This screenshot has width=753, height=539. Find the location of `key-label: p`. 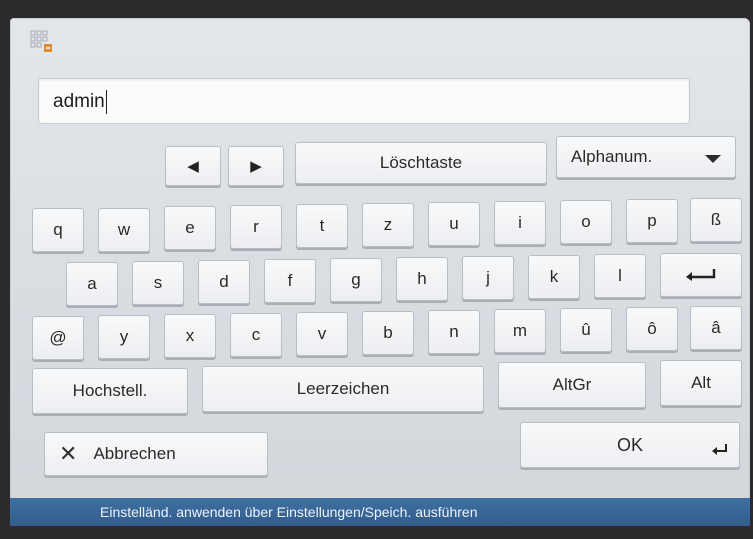

key-label: p is located at coordinates (652, 220).